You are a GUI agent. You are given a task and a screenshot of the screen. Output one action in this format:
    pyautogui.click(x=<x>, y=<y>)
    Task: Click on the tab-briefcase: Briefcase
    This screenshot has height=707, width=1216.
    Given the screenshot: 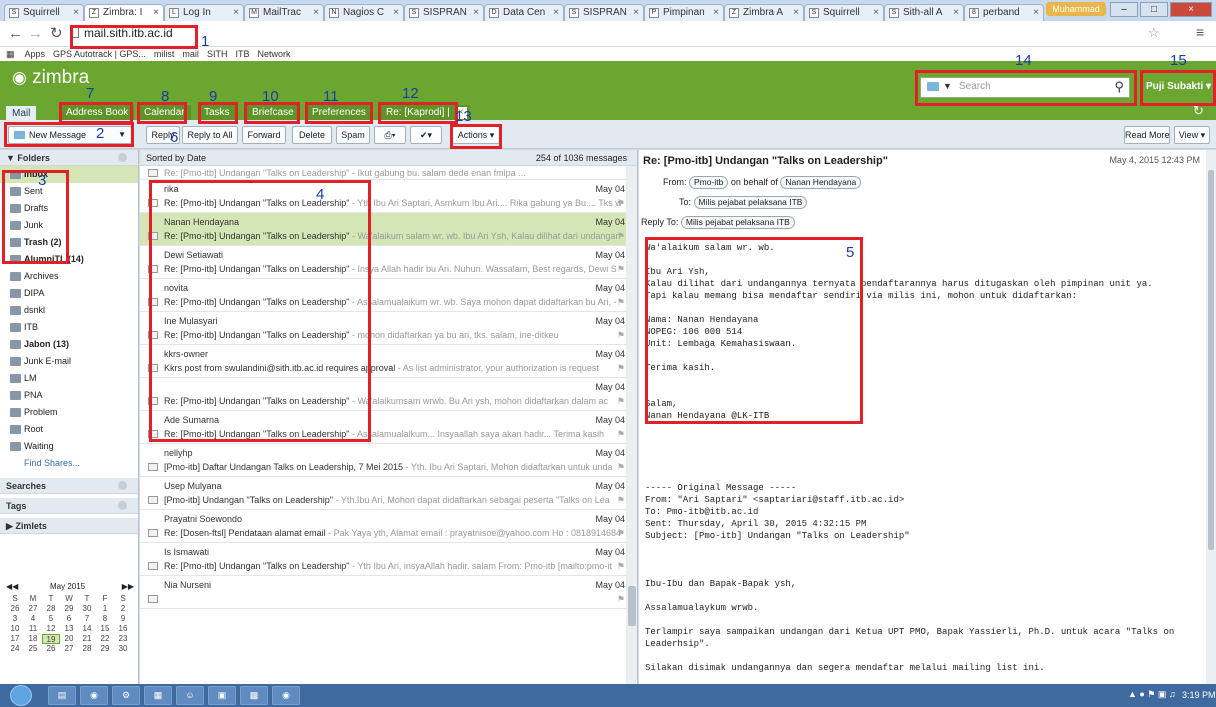 What is the action you would take?
    pyautogui.click(x=273, y=113)
    